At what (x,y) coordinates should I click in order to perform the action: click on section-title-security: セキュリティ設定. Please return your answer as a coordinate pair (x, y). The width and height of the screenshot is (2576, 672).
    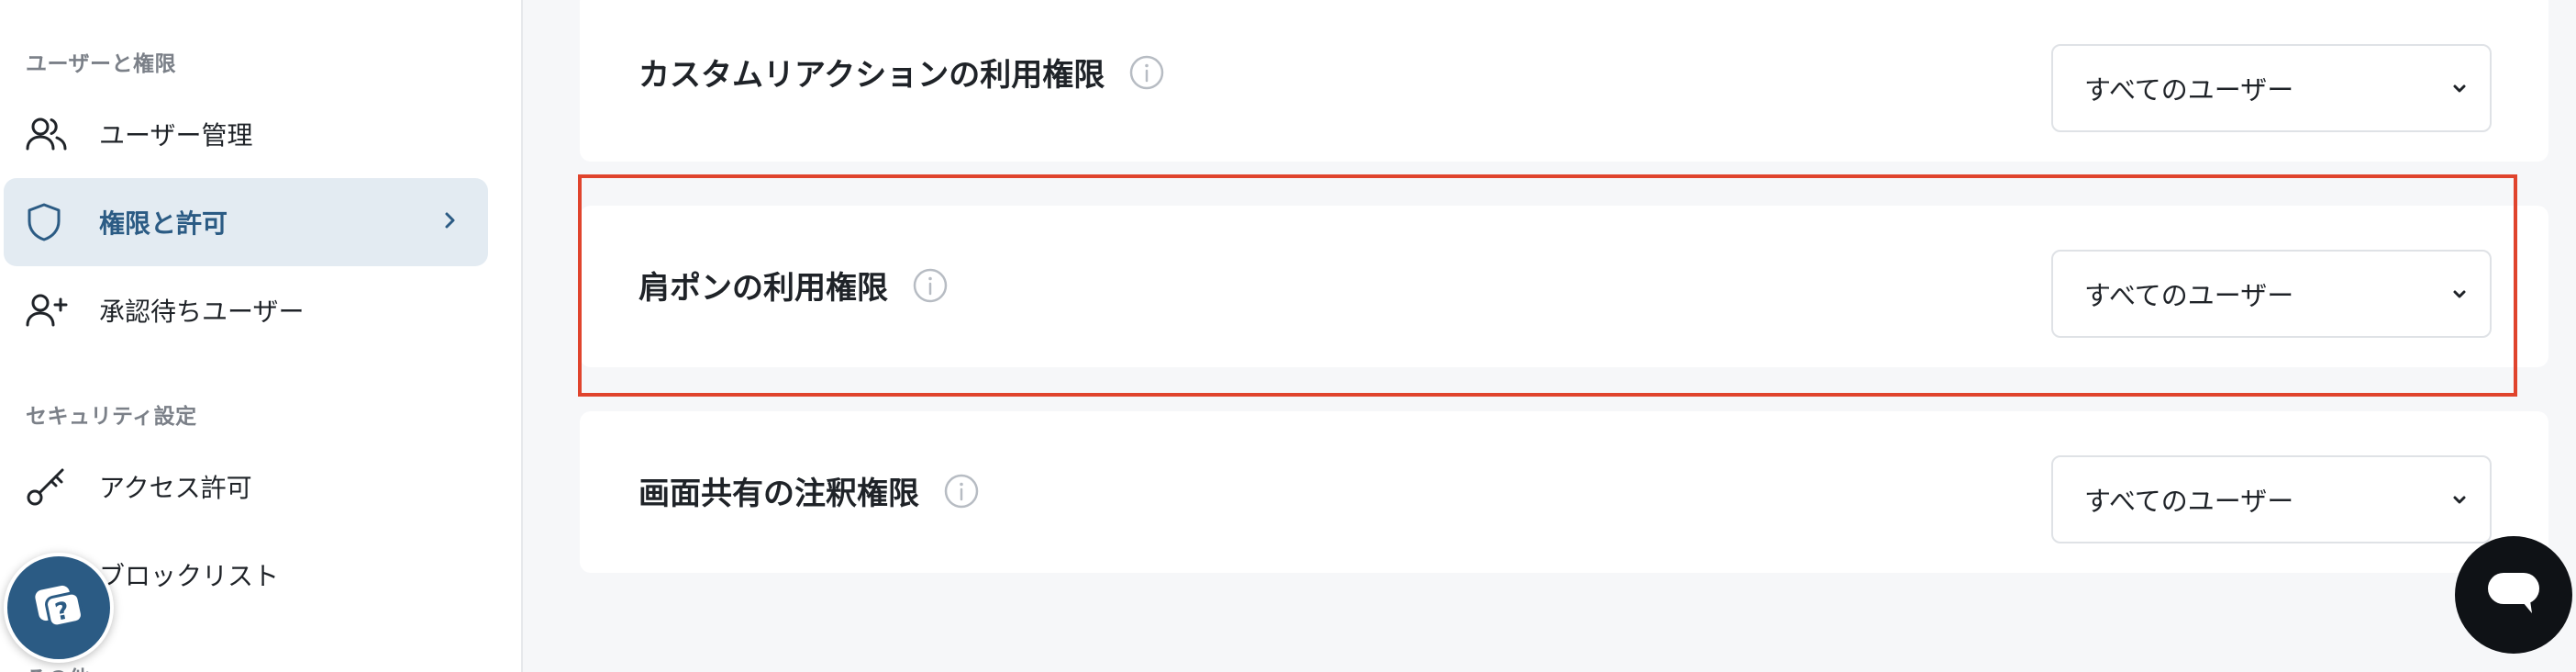
    Looking at the image, I should click on (111, 417).